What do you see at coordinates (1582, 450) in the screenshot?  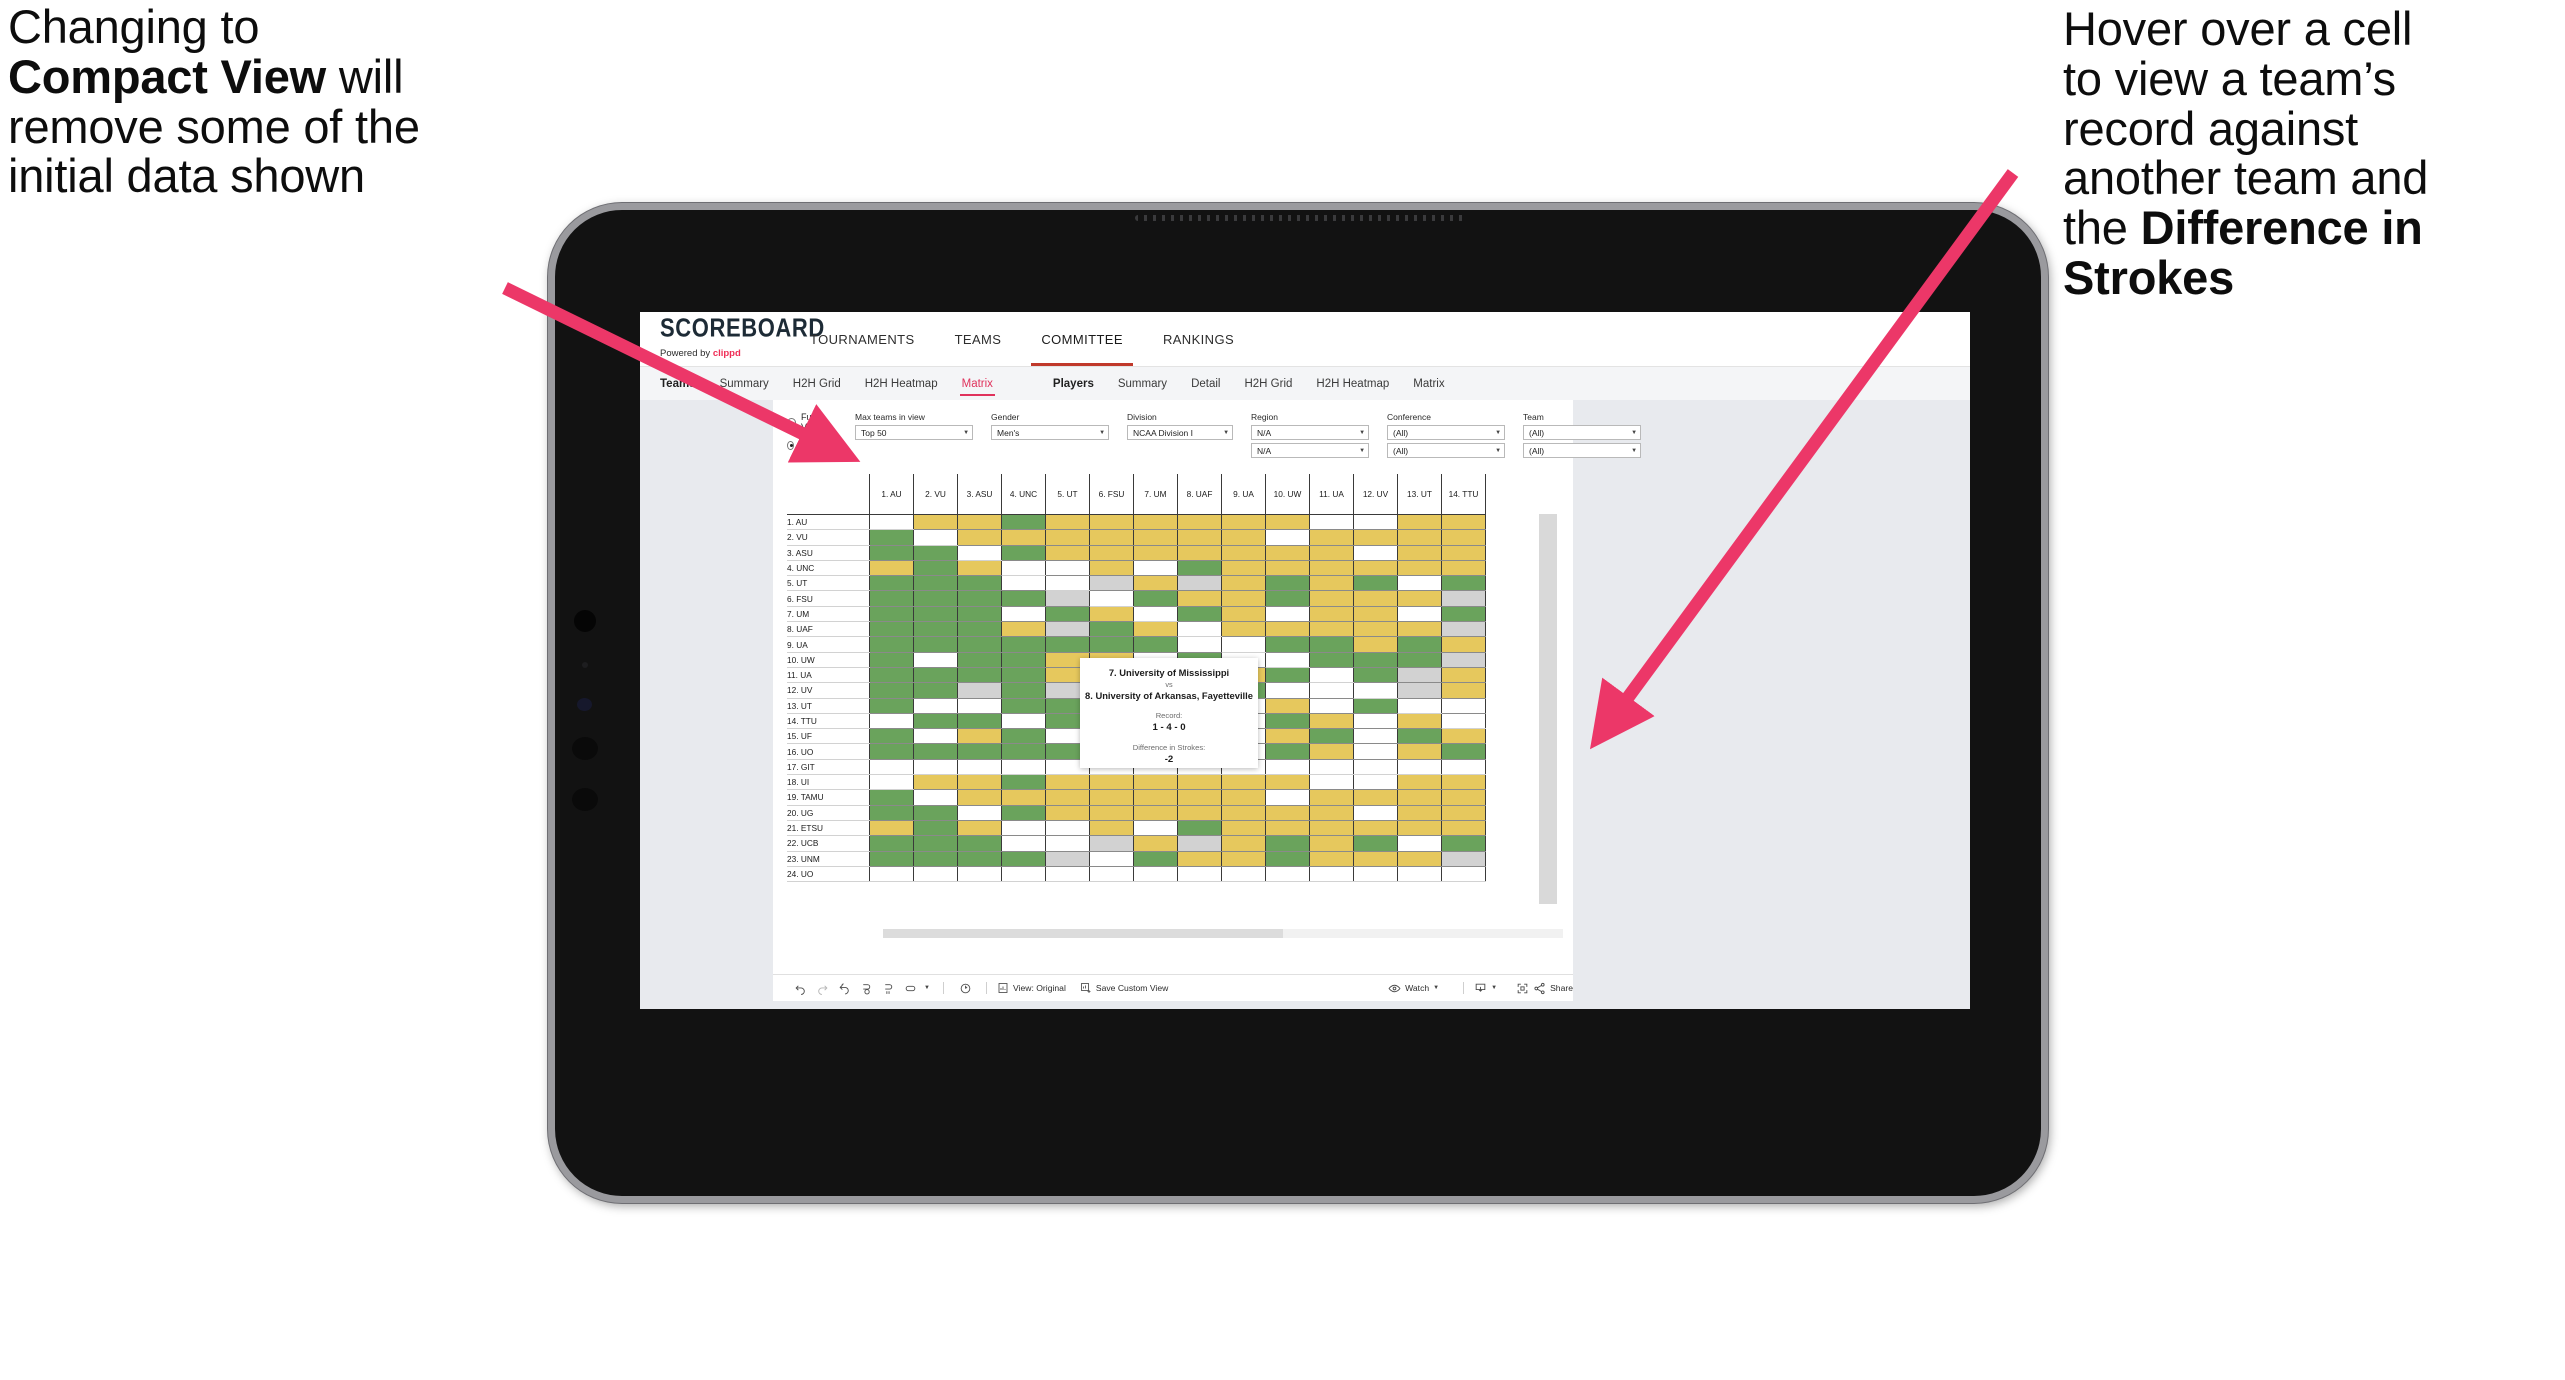 I see `team-select-2: (All) ▼` at bounding box center [1582, 450].